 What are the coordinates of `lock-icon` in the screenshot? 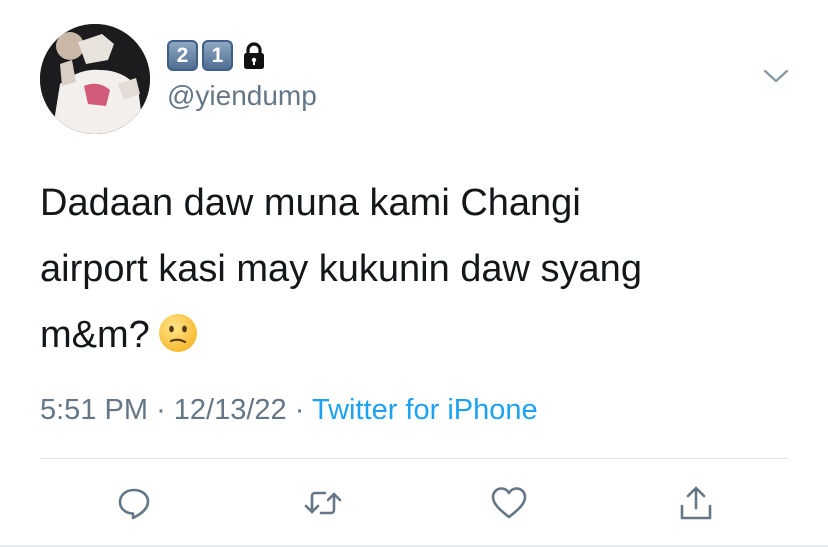 It's located at (254, 55).